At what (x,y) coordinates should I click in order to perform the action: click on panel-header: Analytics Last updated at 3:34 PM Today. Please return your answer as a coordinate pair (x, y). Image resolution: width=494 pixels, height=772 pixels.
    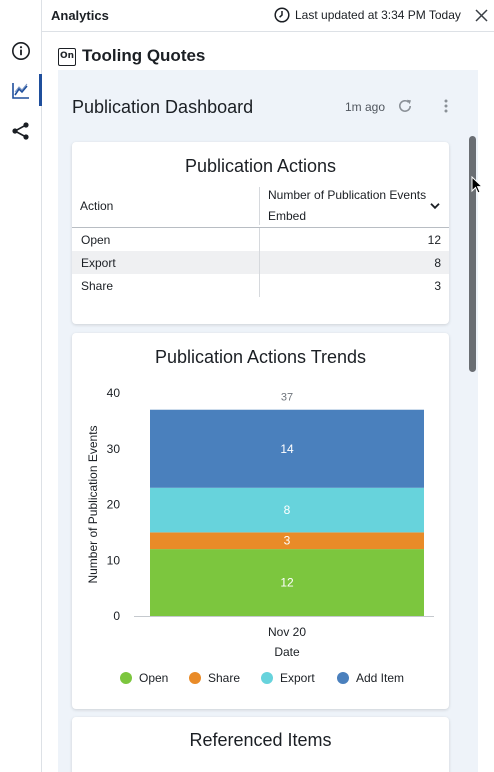
    Looking at the image, I should click on (268, 16).